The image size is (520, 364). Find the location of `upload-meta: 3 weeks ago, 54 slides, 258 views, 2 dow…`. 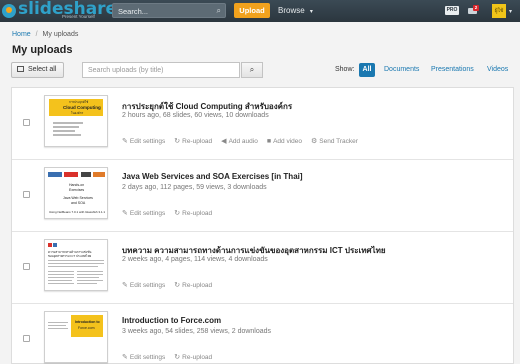

upload-meta: 3 weeks ago, 54 slides, 258 views, 2 dow… is located at coordinates (197, 331).